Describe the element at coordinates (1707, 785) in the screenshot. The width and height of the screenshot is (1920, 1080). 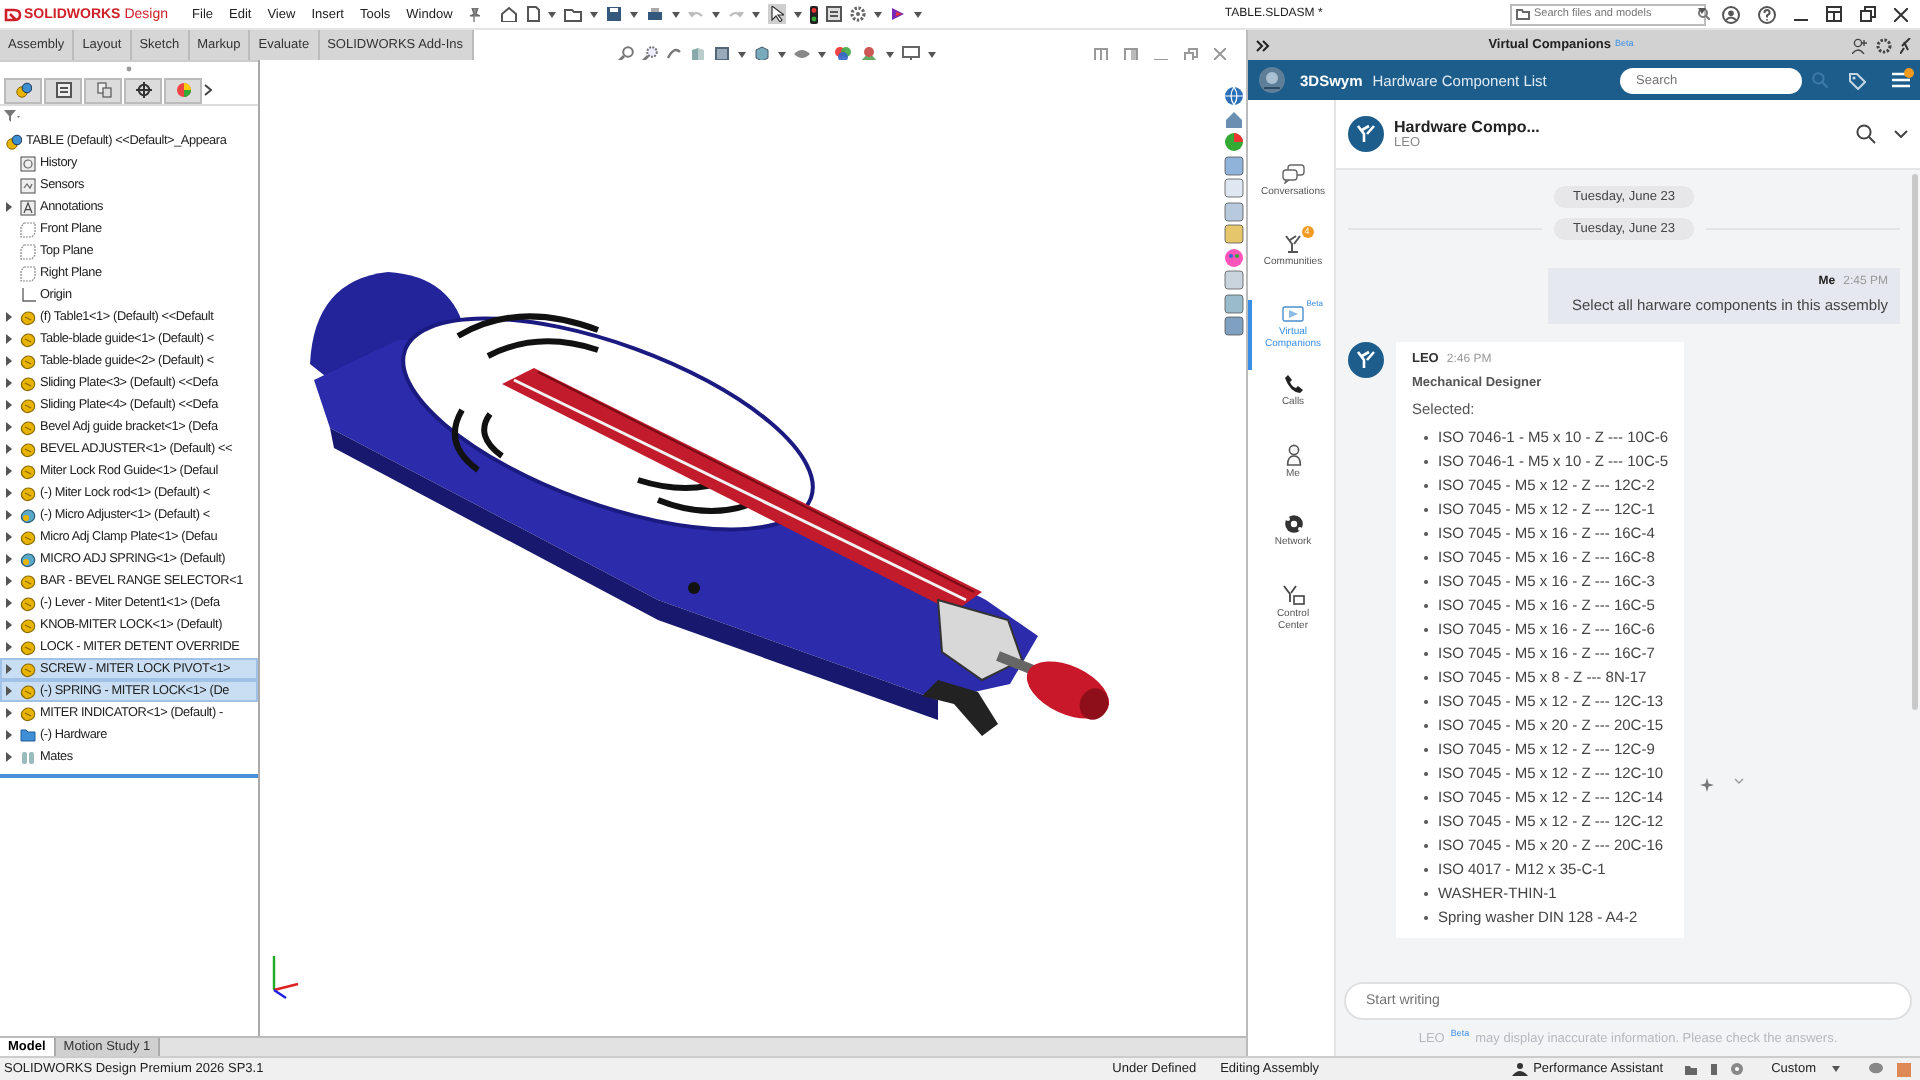
I see `sparkle-icon` at that location.